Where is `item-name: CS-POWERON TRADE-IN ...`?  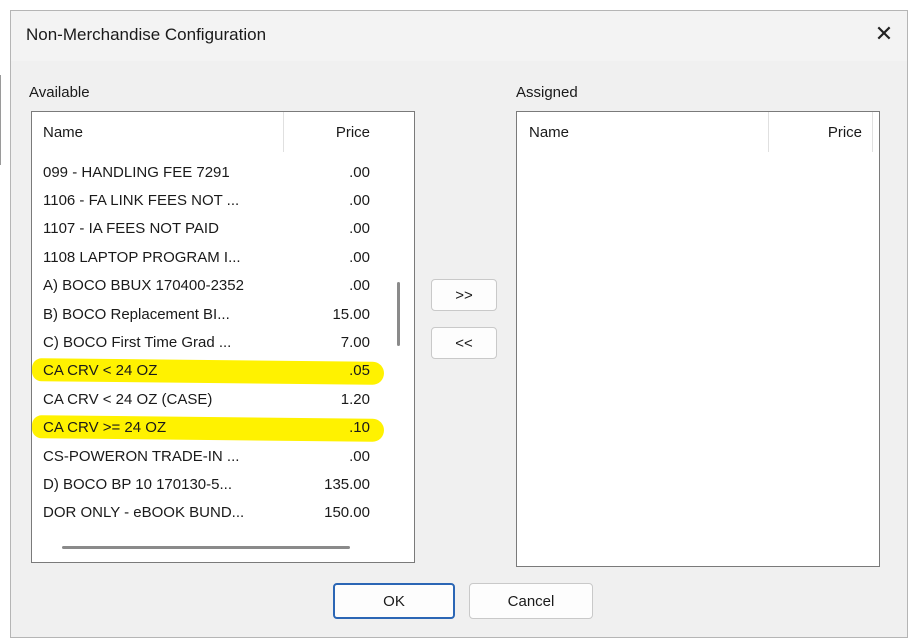
item-name: CS-POWERON TRADE-IN ... is located at coordinates (141, 456).